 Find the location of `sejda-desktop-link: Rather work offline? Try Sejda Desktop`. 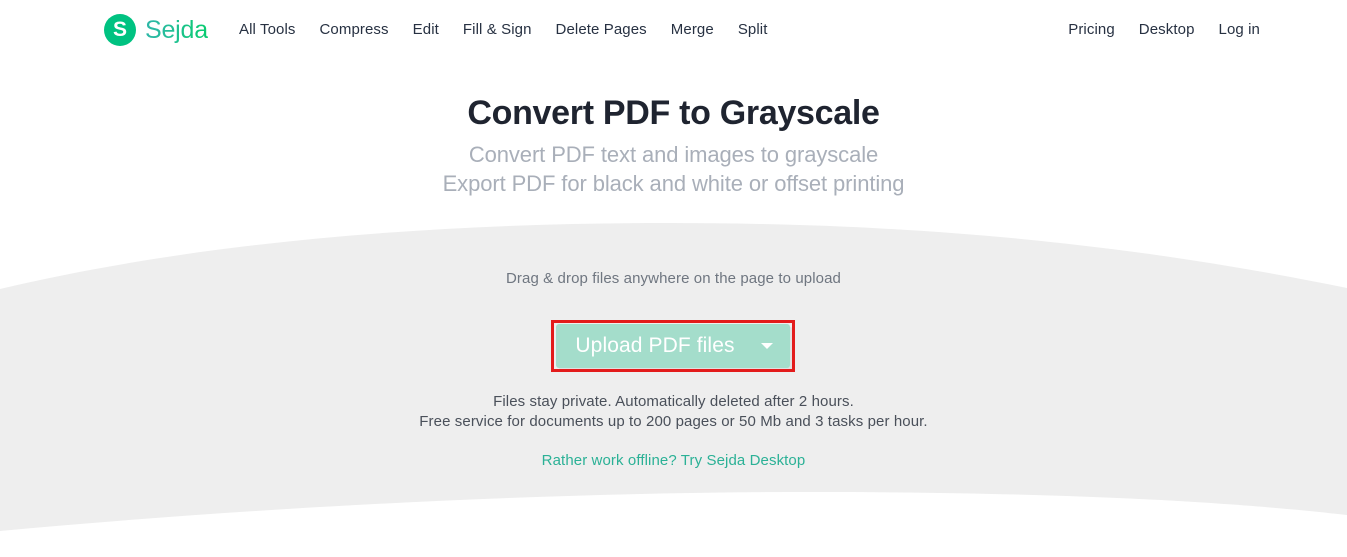

sejda-desktop-link: Rather work offline? Try Sejda Desktop is located at coordinates (674, 460).